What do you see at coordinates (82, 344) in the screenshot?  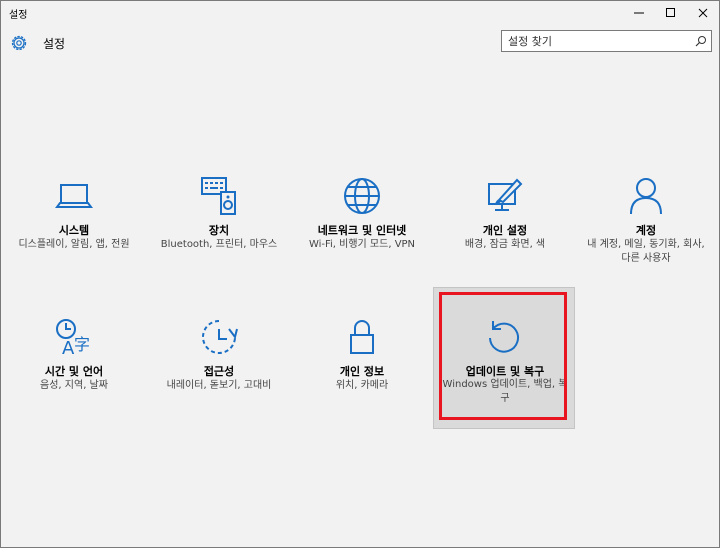 I see `svg-text: 字` at bounding box center [82, 344].